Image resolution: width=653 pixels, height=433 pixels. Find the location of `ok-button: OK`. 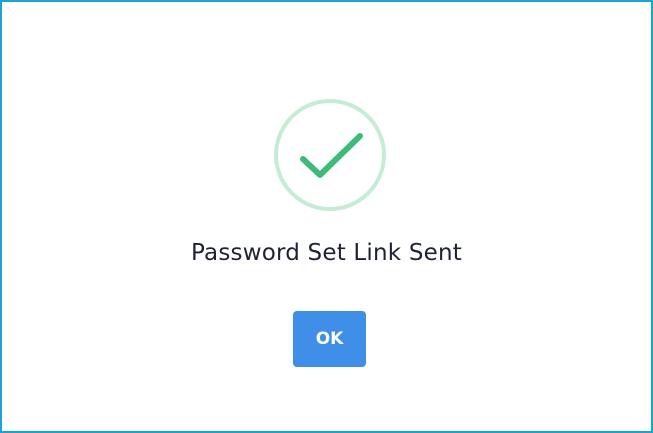

ok-button: OK is located at coordinates (329, 339).